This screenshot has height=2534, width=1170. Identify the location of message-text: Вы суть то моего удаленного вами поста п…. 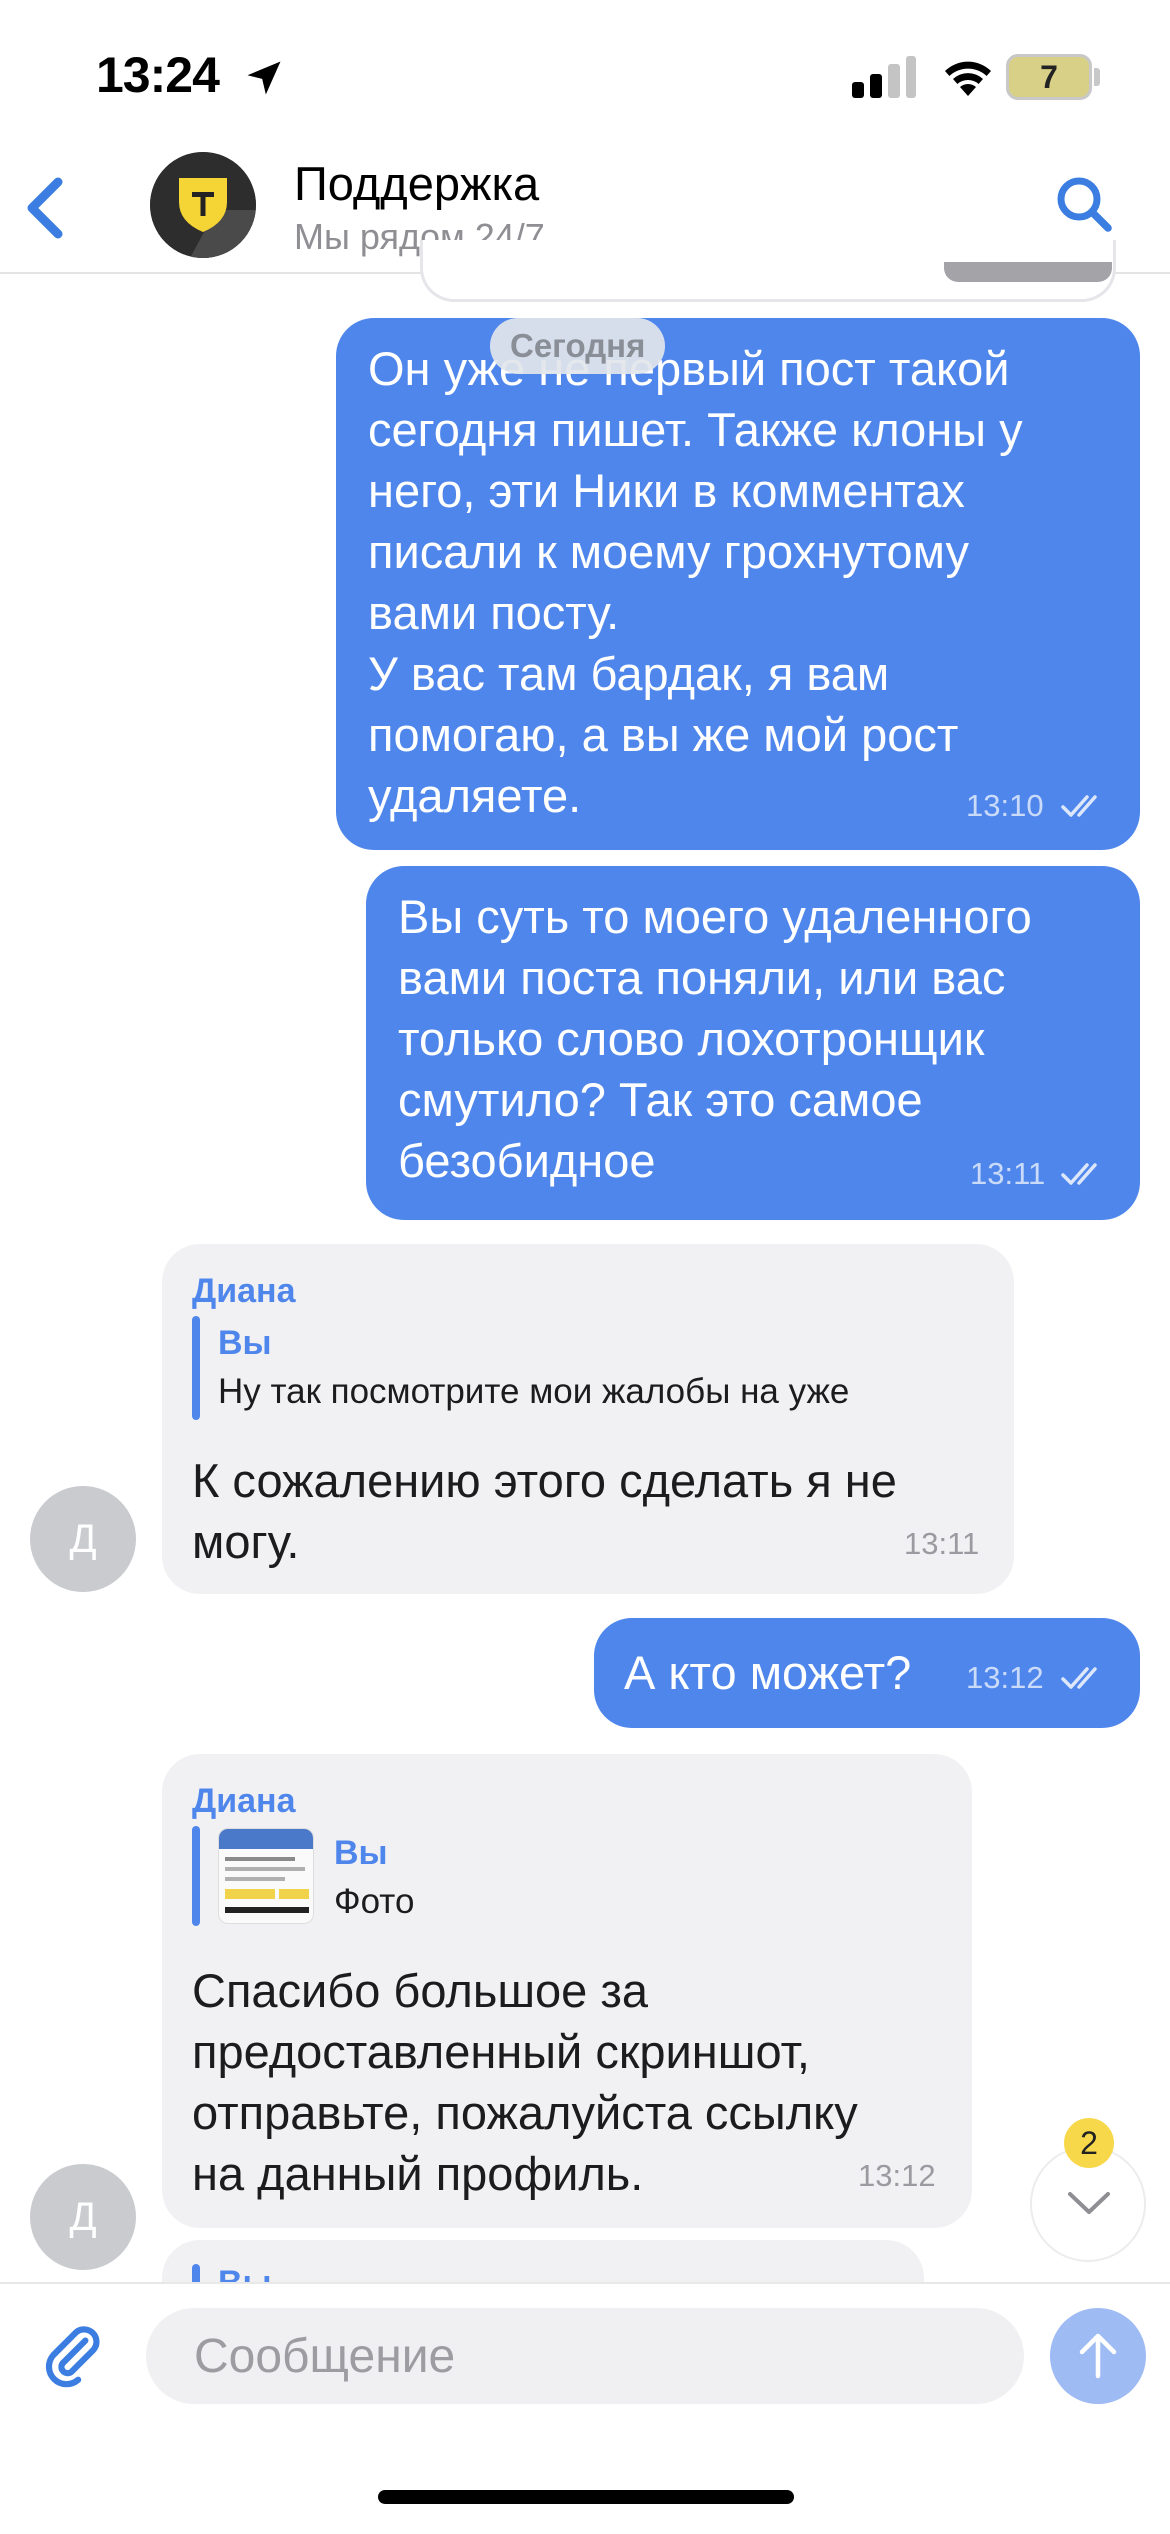
(715, 1038).